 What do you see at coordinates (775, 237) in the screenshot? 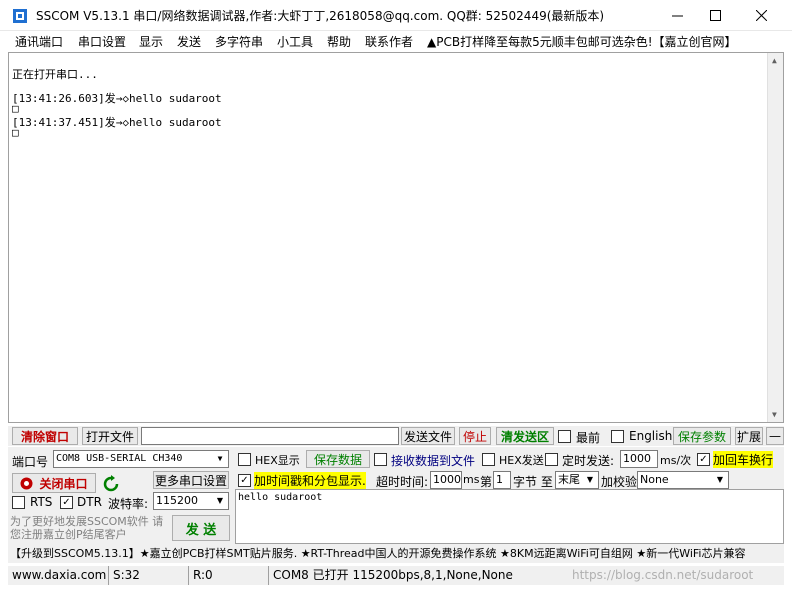
I see `vertical-scrollbar: ▲ ▼` at bounding box center [775, 237].